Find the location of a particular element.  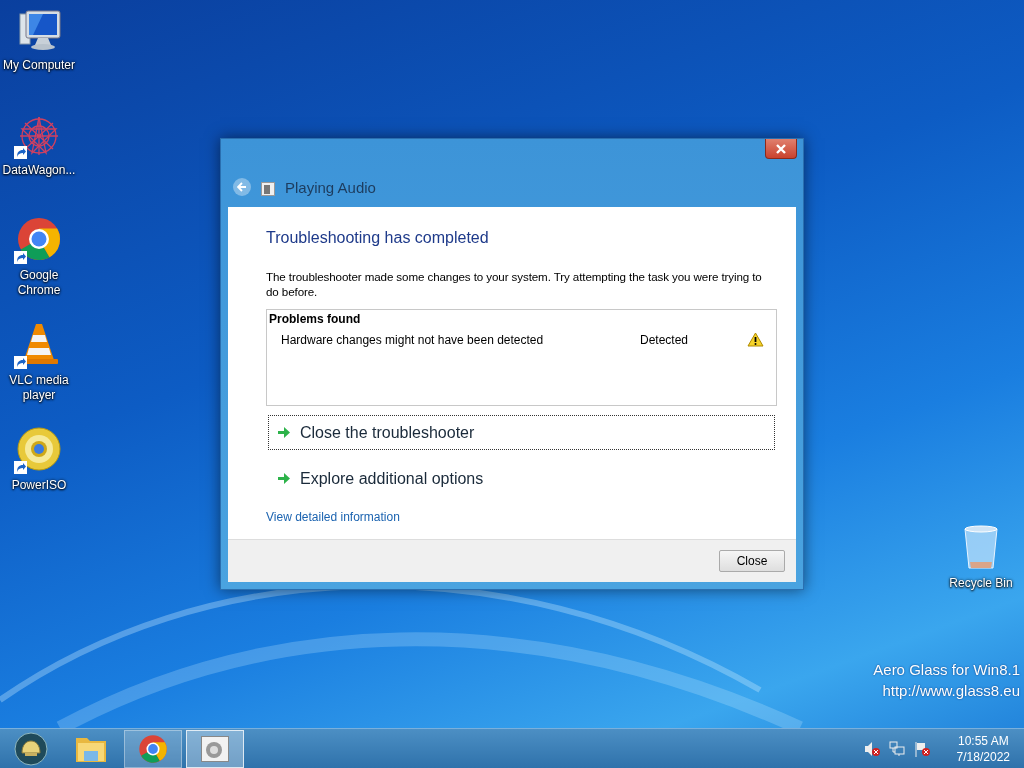

problems-header: Problems found is located at coordinates (315, 319).